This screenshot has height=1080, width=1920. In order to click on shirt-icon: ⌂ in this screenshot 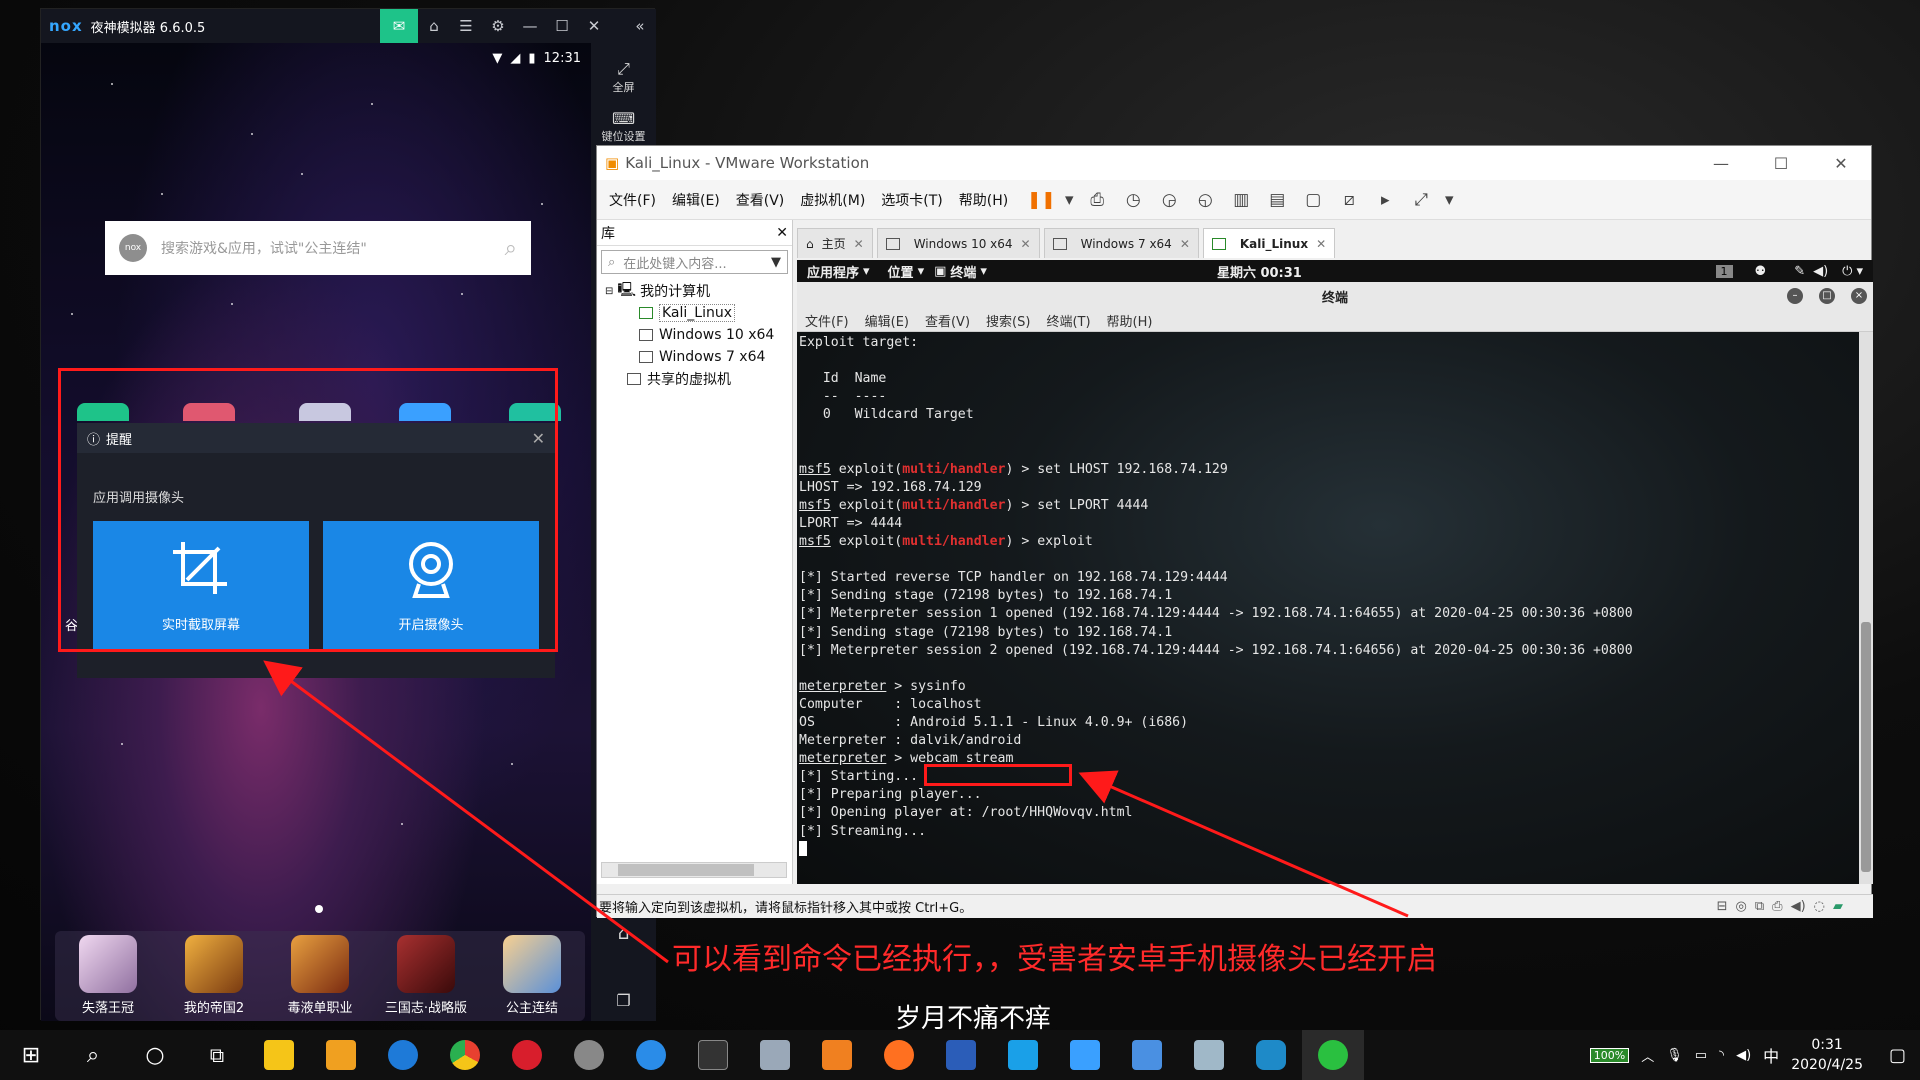, I will do `click(434, 26)`.